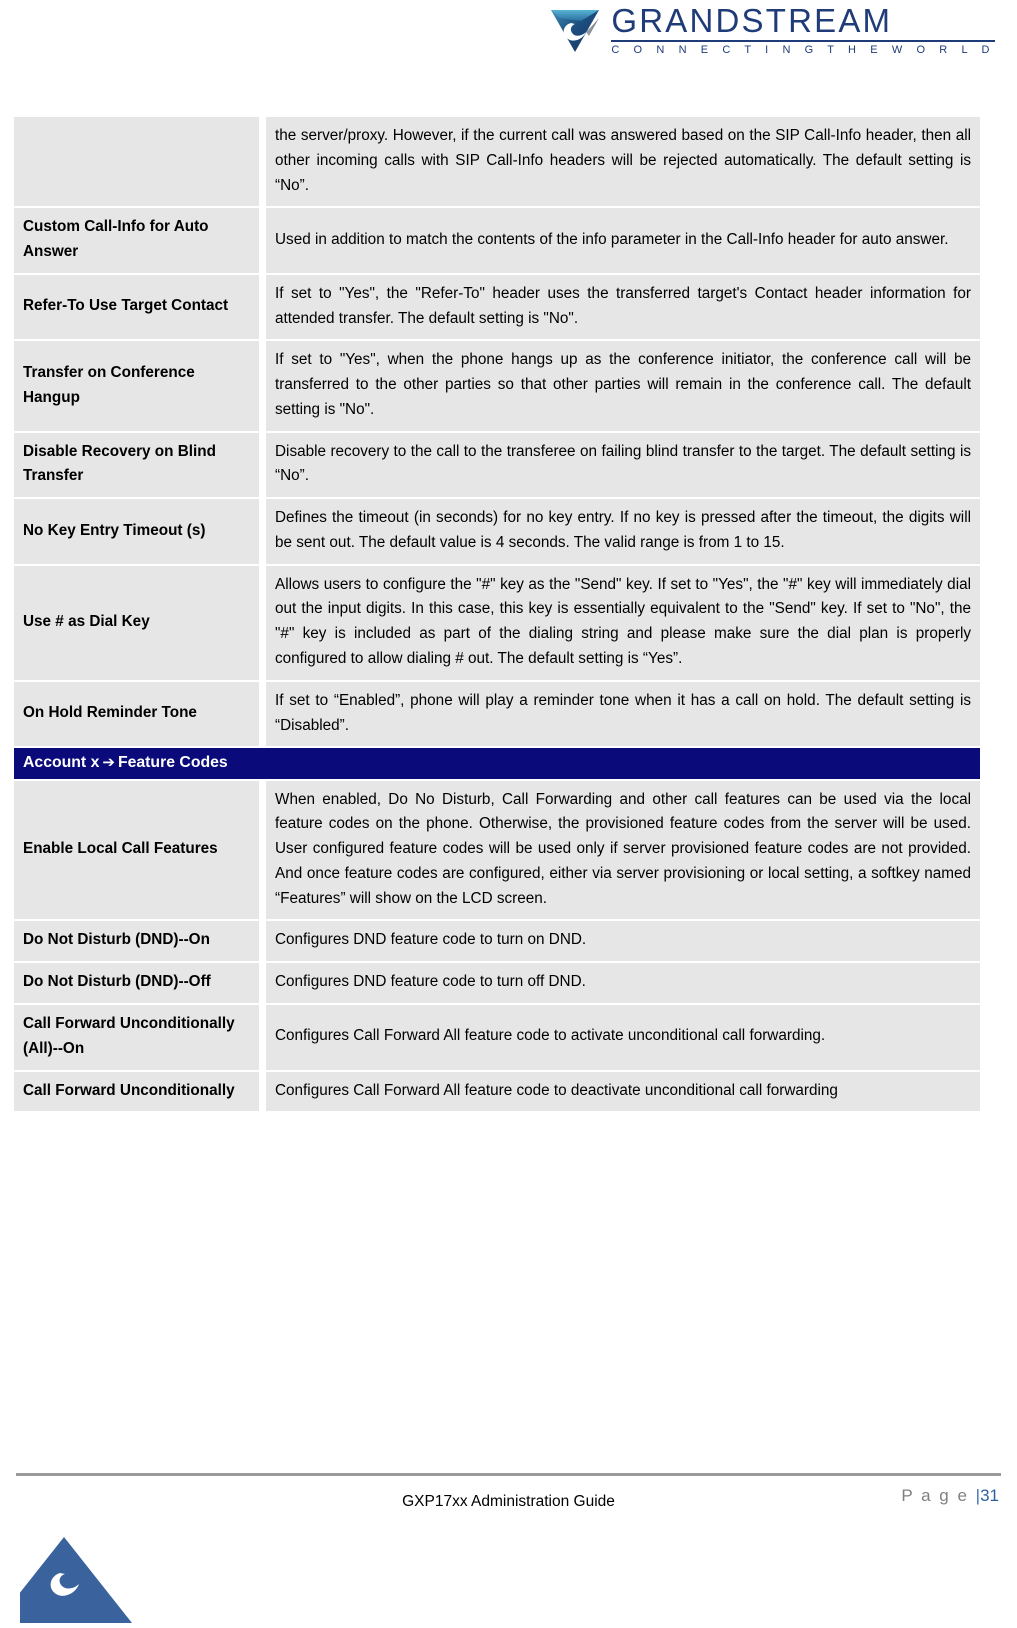  Describe the element at coordinates (140, 386) in the screenshot. I see `row-label: Transfer on Conference Hangup` at that location.